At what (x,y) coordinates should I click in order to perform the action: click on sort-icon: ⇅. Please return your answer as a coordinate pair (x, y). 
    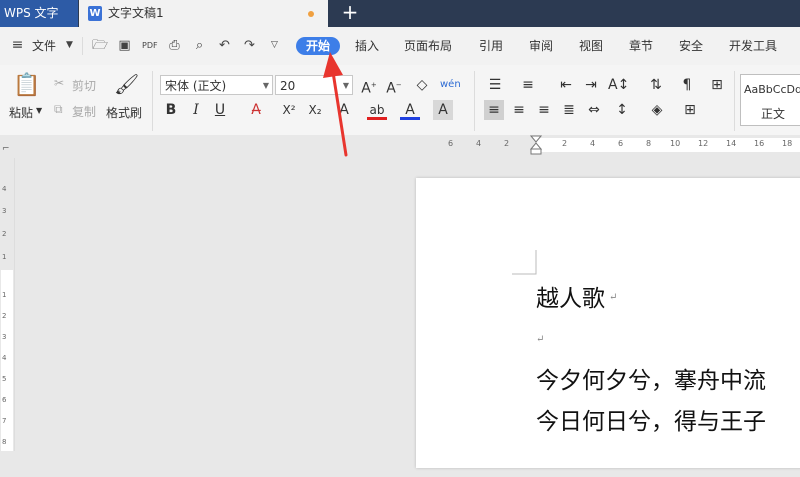
    Looking at the image, I should click on (656, 85).